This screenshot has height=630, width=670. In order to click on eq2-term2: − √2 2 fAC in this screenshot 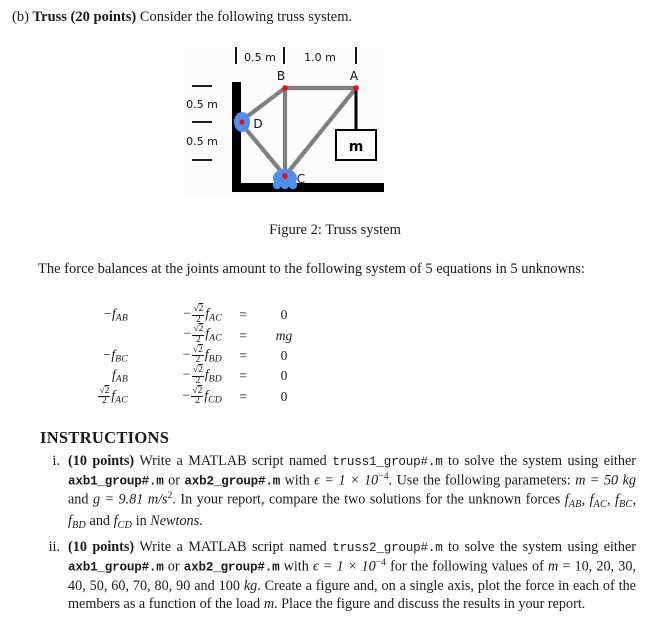, I will do `click(202, 335)`.